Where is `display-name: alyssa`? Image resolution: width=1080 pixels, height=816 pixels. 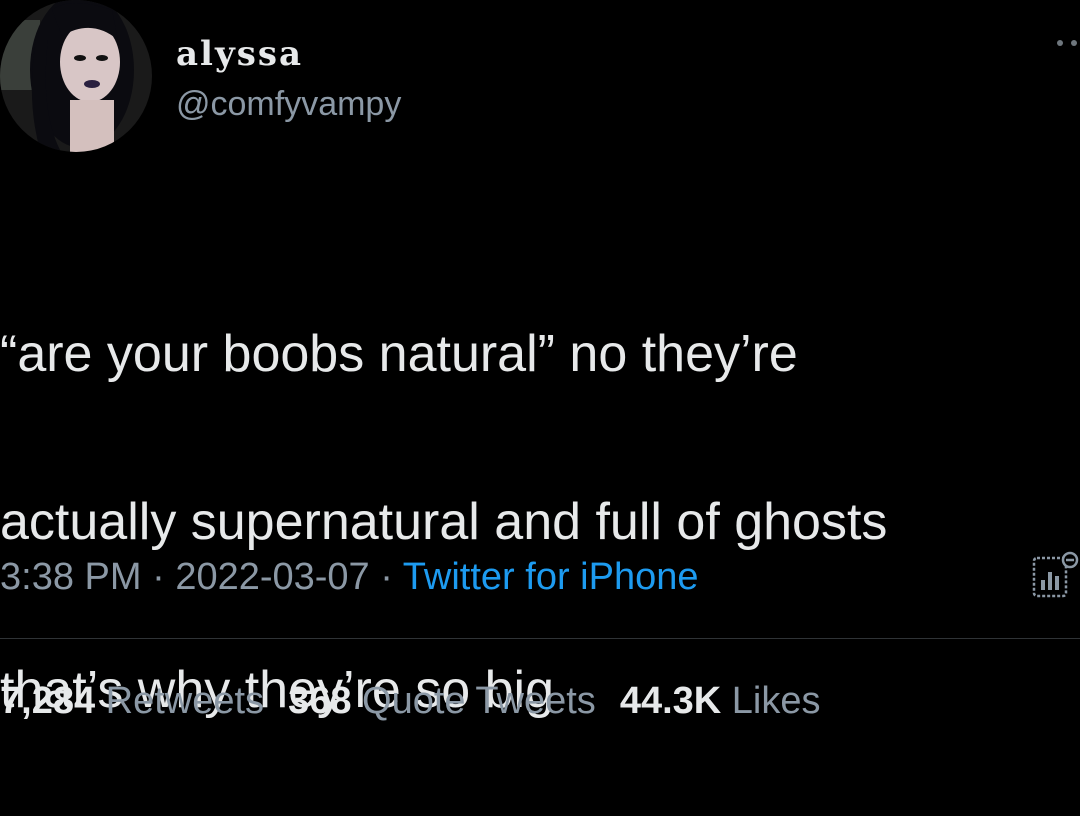 display-name: alyssa is located at coordinates (239, 54).